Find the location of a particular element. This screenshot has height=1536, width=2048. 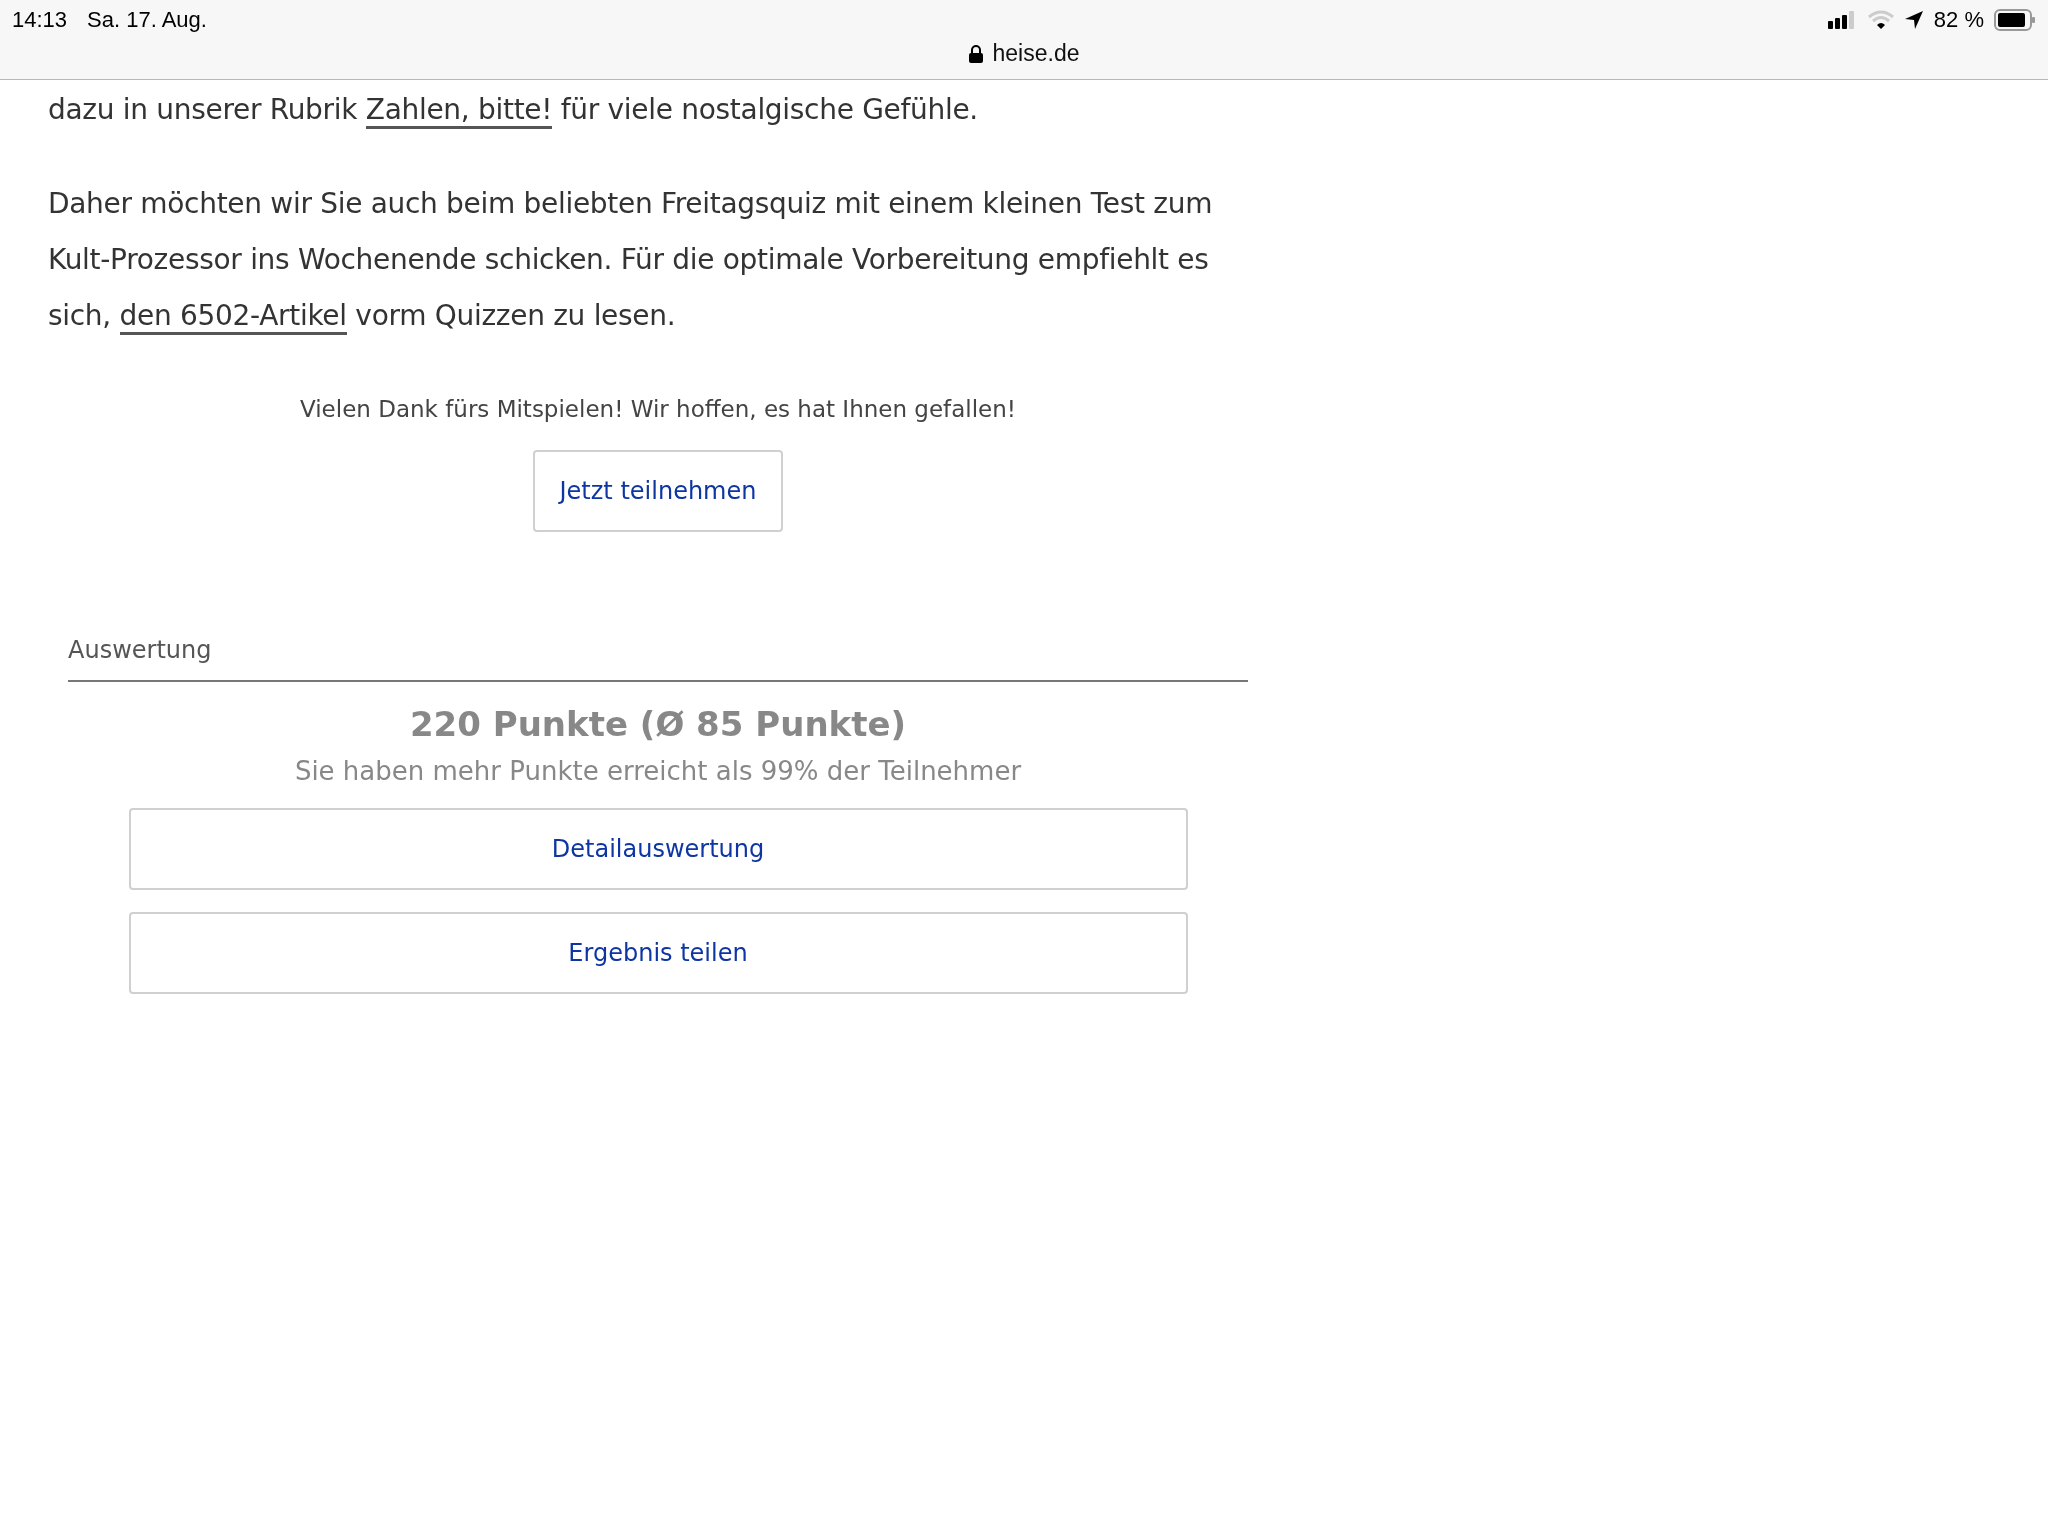

status-time: 14:13 is located at coordinates (40, 20).